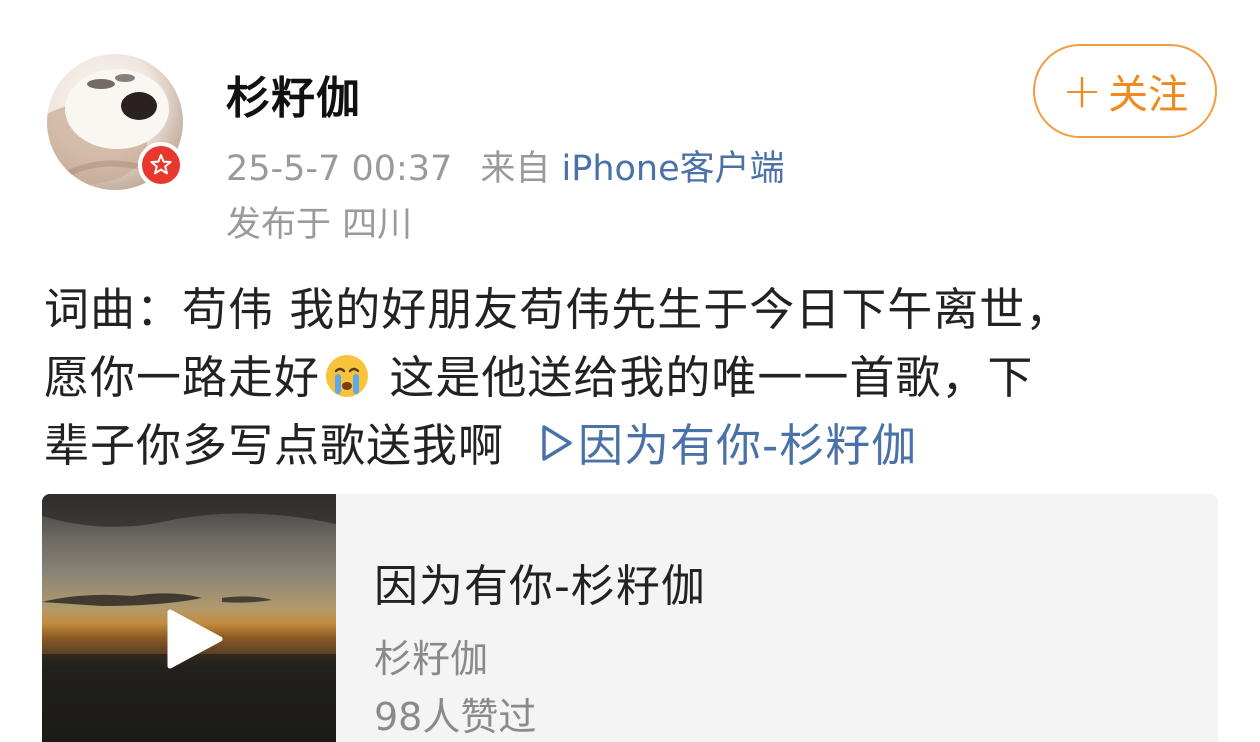  What do you see at coordinates (274, 445) in the screenshot?
I see `content-line-3-text: 辈子你多写点歌送我啊` at bounding box center [274, 445].